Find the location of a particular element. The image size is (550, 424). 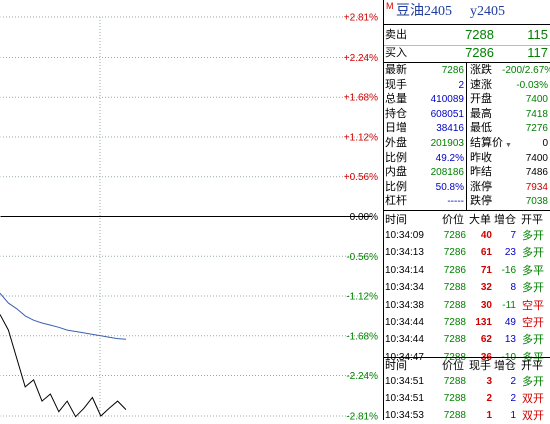

stat-row: 杠杆 ----- 跌停 7038 is located at coordinates (467, 201).